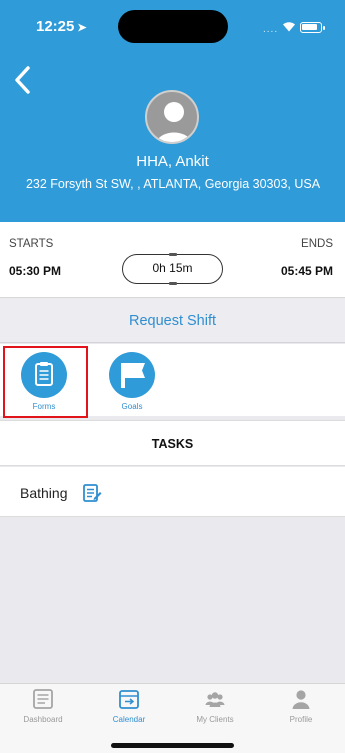 The image size is (345, 753). What do you see at coordinates (301, 710) in the screenshot?
I see `tab-profile: Profile` at bounding box center [301, 710].